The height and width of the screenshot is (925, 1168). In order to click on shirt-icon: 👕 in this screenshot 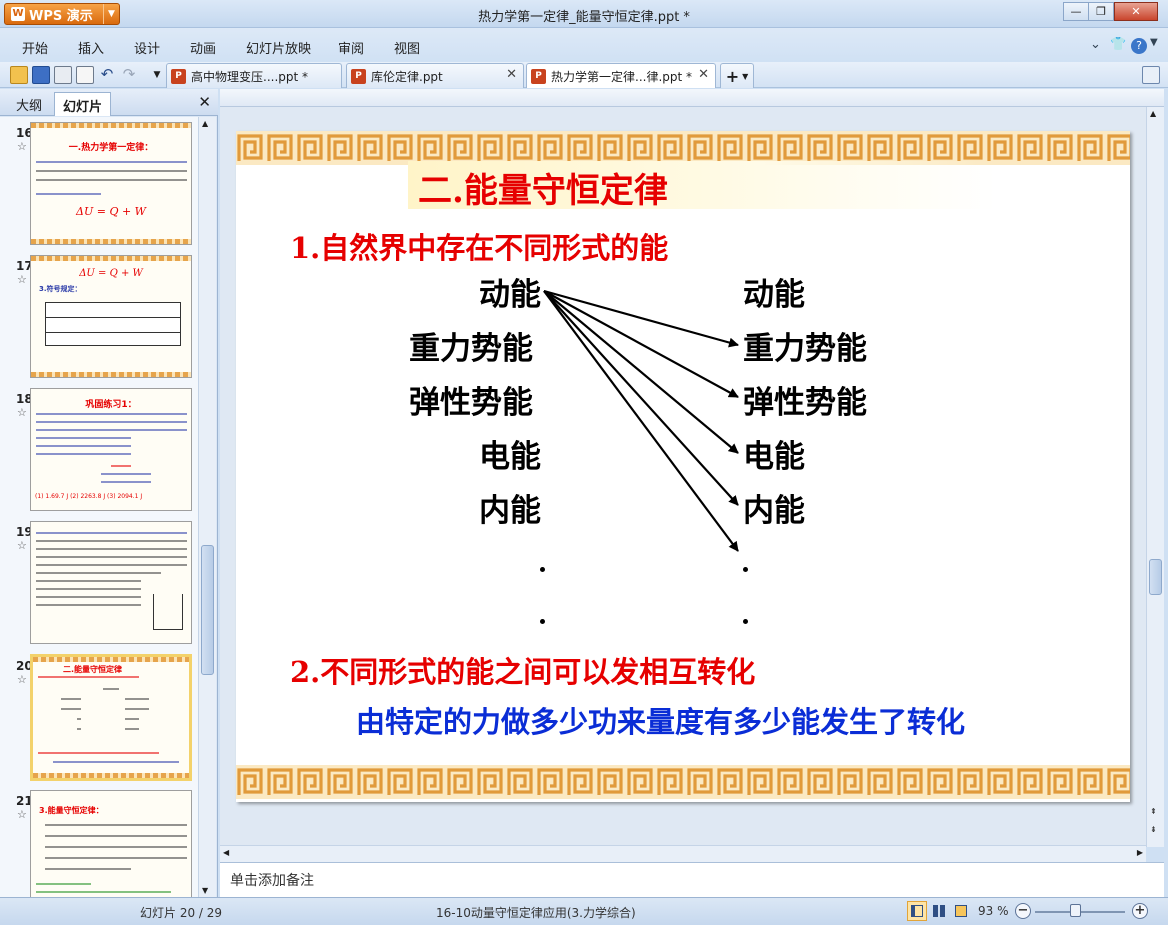, I will do `click(1118, 44)`.